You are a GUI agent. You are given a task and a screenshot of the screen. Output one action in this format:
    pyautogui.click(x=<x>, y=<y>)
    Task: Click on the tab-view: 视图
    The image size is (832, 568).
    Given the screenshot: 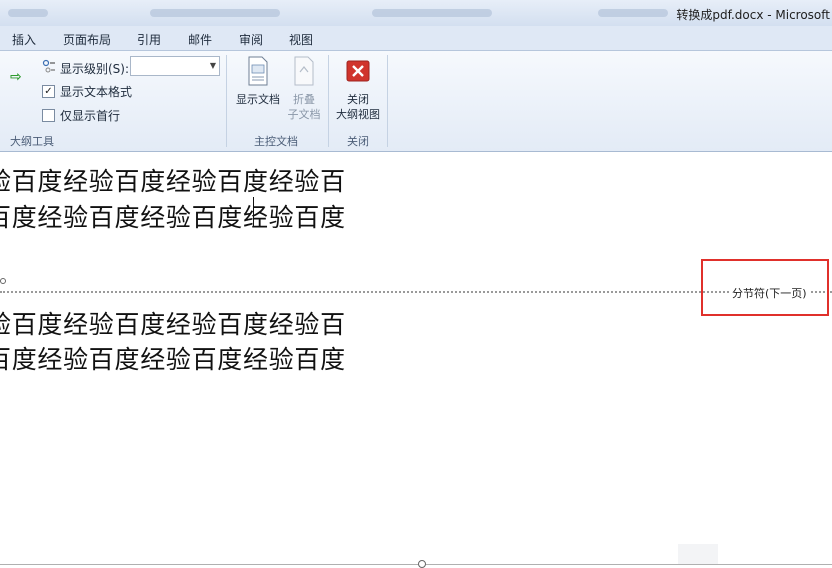 What is the action you would take?
    pyautogui.click(x=301, y=39)
    